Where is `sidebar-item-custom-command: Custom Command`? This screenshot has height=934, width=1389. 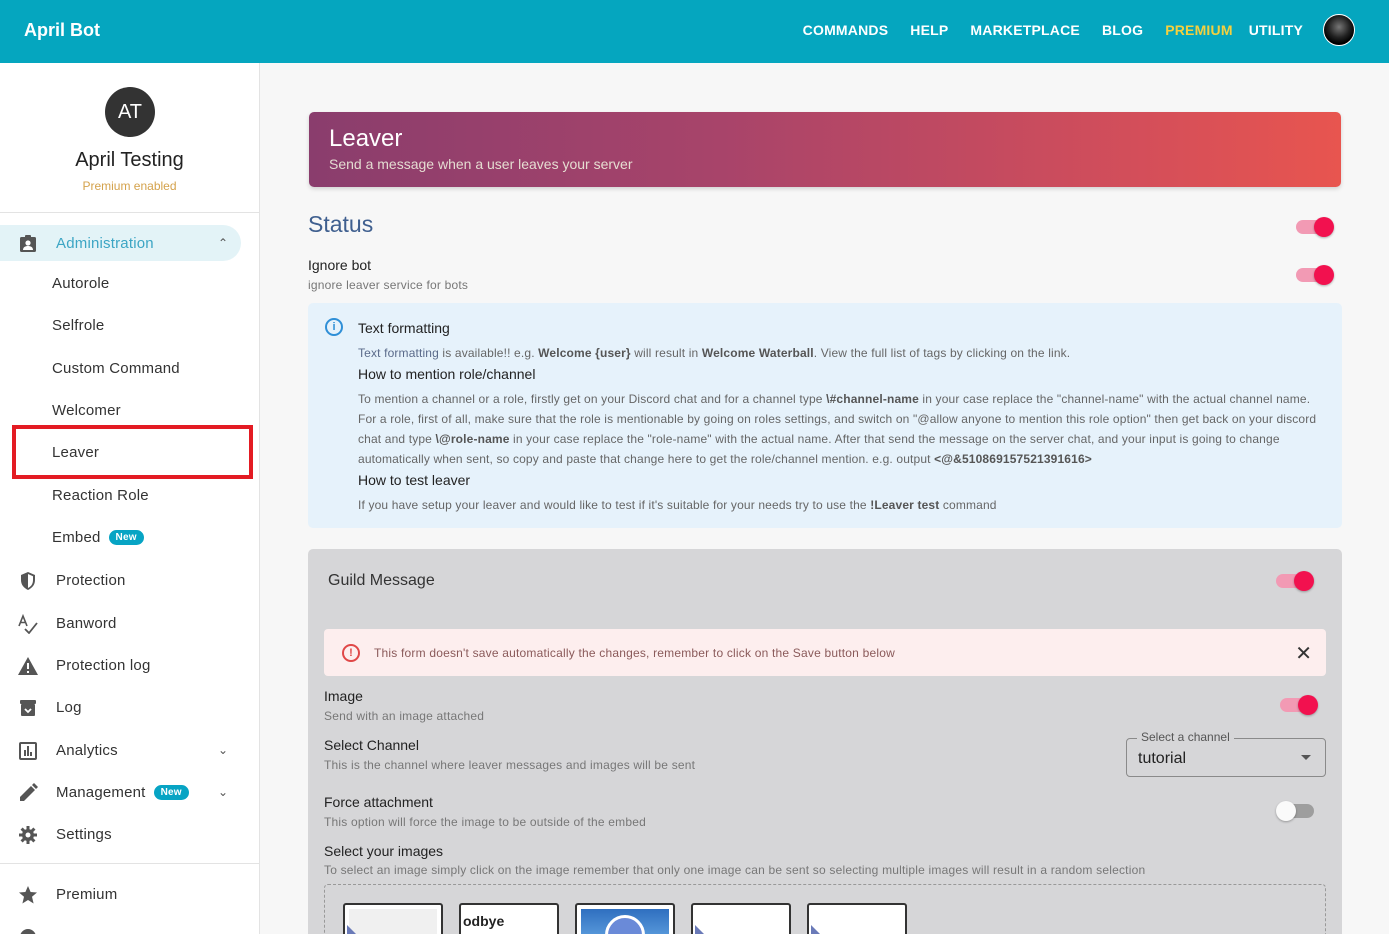 sidebar-item-custom-command: Custom Command is located at coordinates (116, 368).